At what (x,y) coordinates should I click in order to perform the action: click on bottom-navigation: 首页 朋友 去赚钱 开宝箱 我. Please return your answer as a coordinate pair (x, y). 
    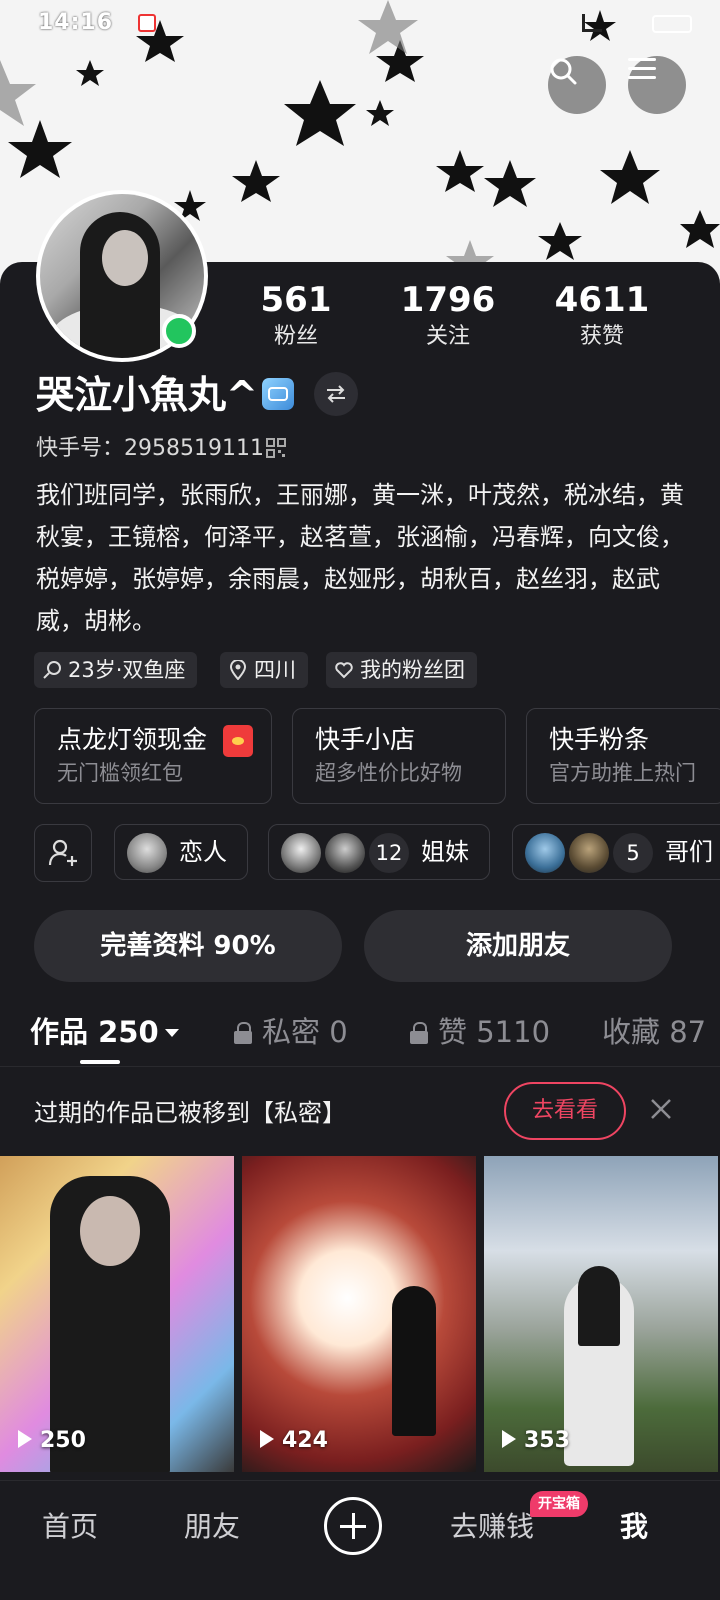
    Looking at the image, I should click on (360, 1540).